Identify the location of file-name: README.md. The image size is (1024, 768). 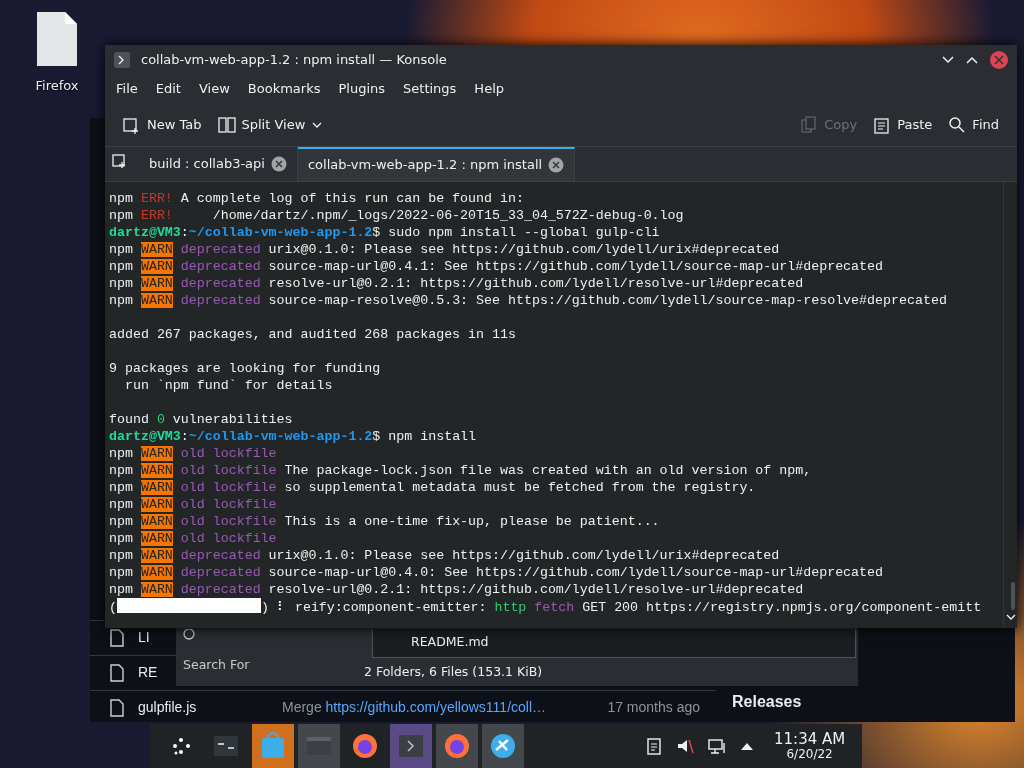
(450, 642).